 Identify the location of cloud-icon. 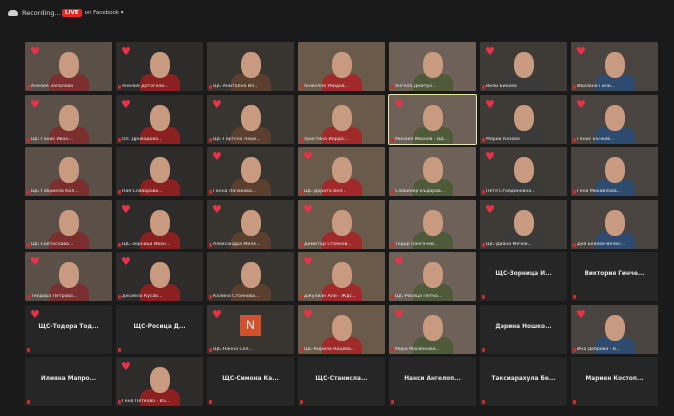
(13, 13).